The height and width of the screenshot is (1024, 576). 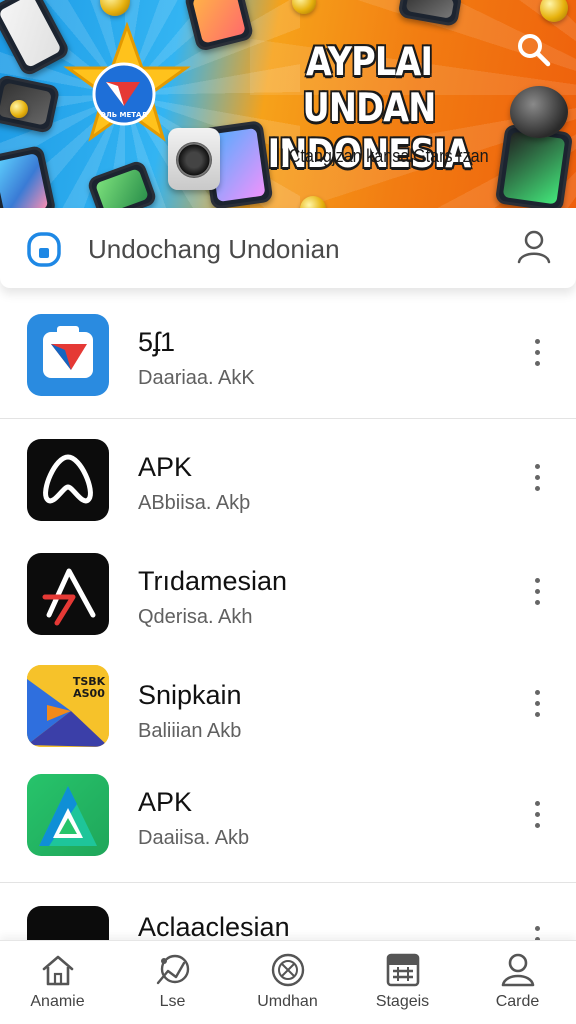 What do you see at coordinates (288, 970) in the screenshot?
I see `globe-icon` at bounding box center [288, 970].